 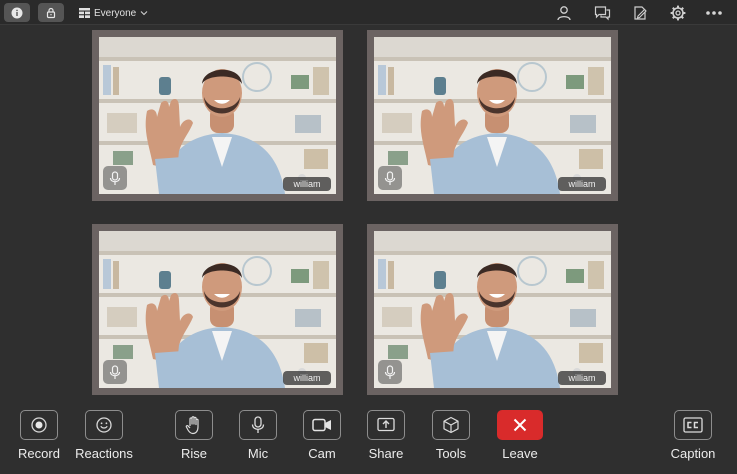 I want to click on cam-label: Cam, so click(x=322, y=453).